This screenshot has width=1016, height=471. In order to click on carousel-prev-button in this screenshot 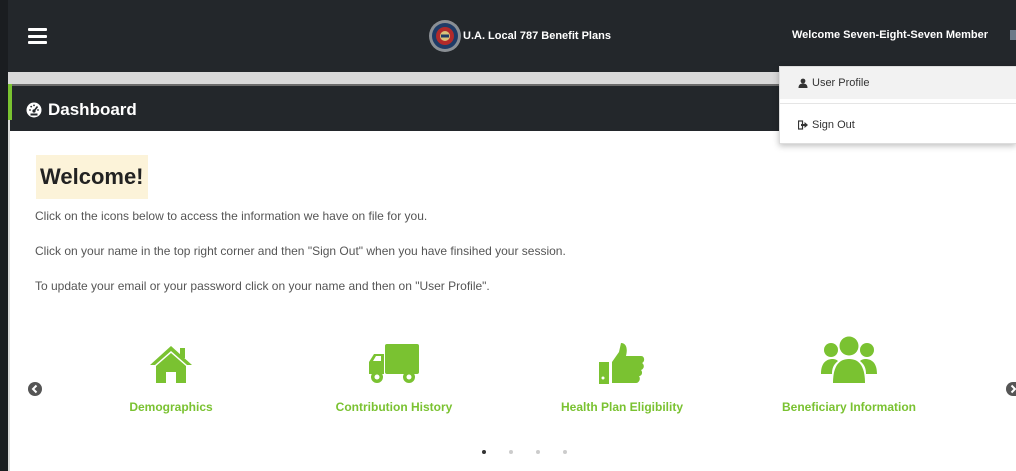, I will do `click(35, 389)`.